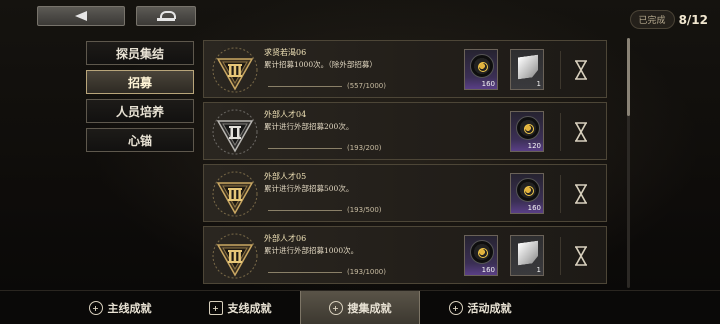 This screenshot has height=324, width=720. I want to click on tab-main-achievements: + 主线成就, so click(120, 307).